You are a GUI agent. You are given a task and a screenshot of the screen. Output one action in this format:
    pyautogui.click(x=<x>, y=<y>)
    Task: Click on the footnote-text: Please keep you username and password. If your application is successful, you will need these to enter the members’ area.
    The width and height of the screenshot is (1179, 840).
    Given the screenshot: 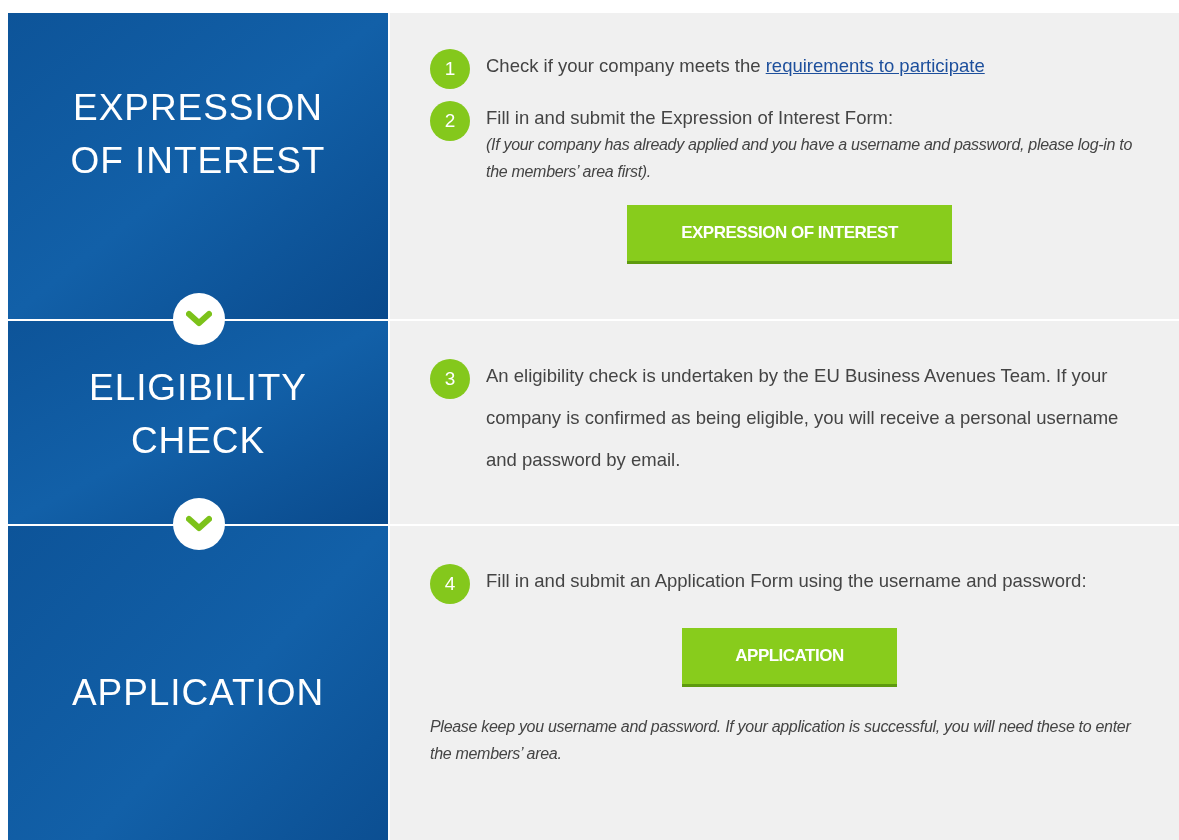 What is the action you would take?
    pyautogui.click(x=781, y=740)
    